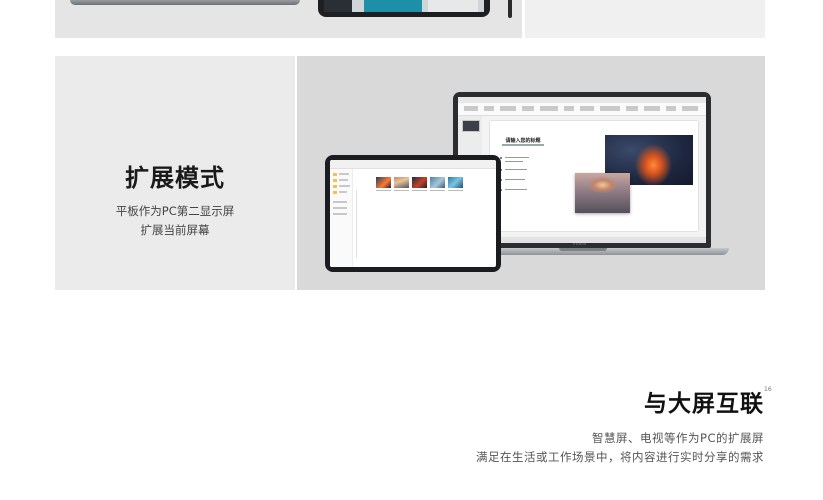 This screenshot has width=823, height=500. What do you see at coordinates (404, 6) in the screenshot?
I see `tablet-screen-illustration` at bounding box center [404, 6].